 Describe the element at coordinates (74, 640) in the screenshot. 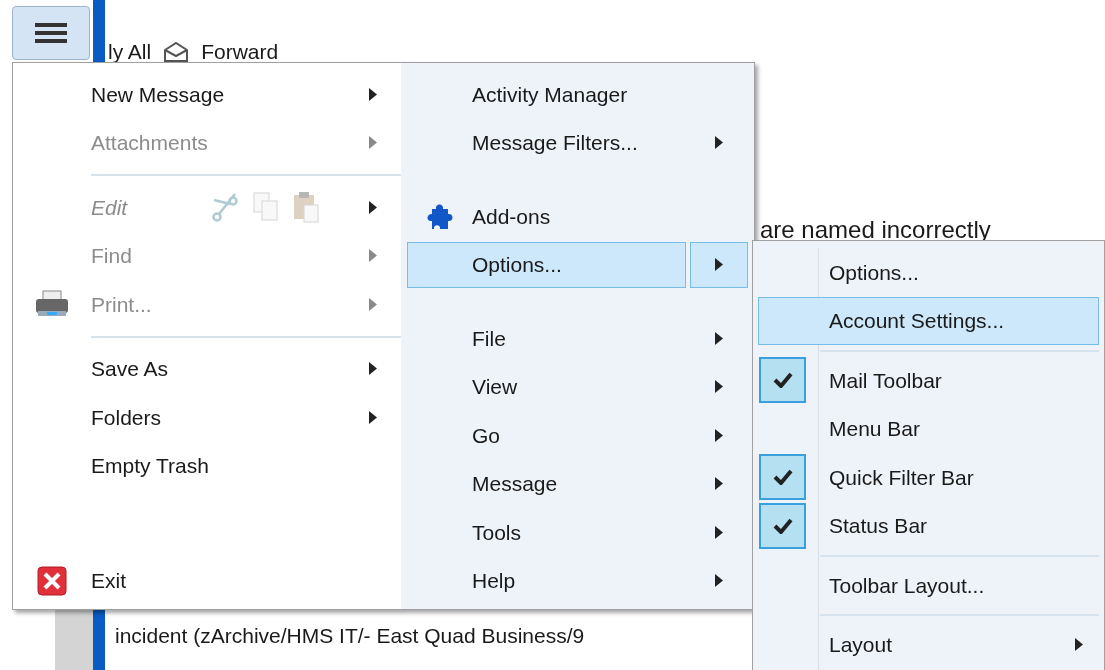

I see `pane-background` at that location.